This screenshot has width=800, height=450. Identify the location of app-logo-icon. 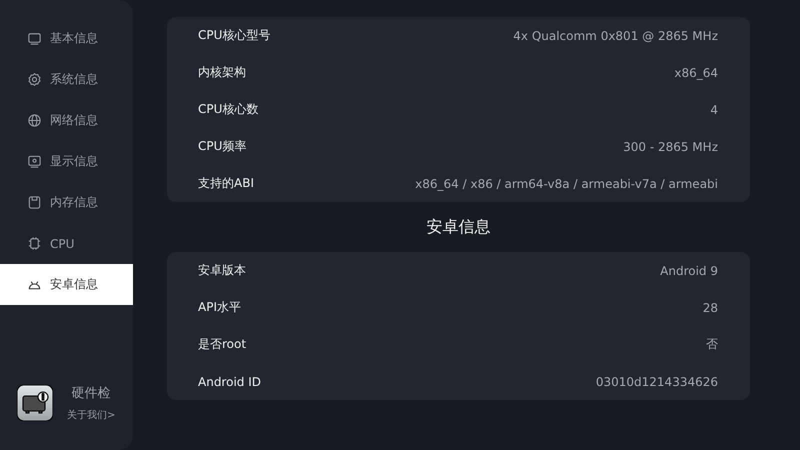
(35, 403).